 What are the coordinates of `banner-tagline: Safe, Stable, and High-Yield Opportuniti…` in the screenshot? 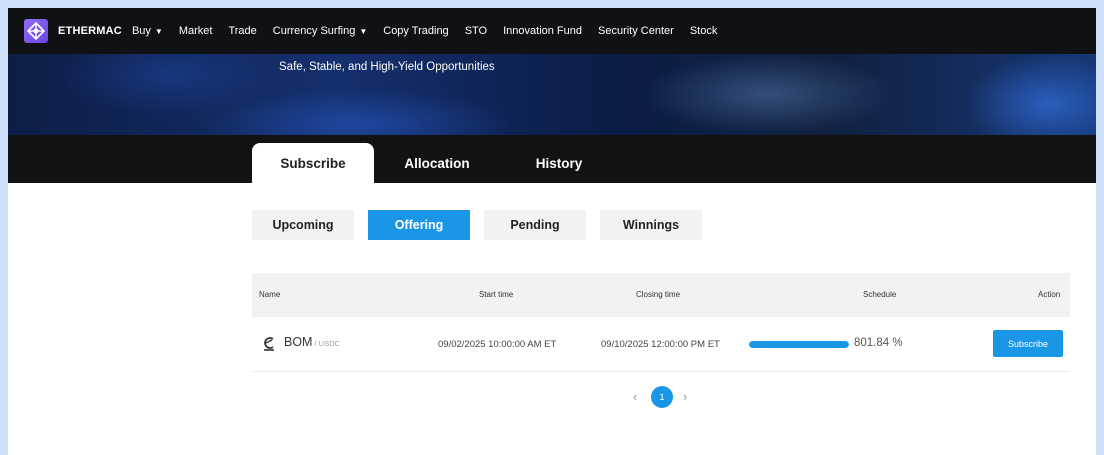 It's located at (387, 67).